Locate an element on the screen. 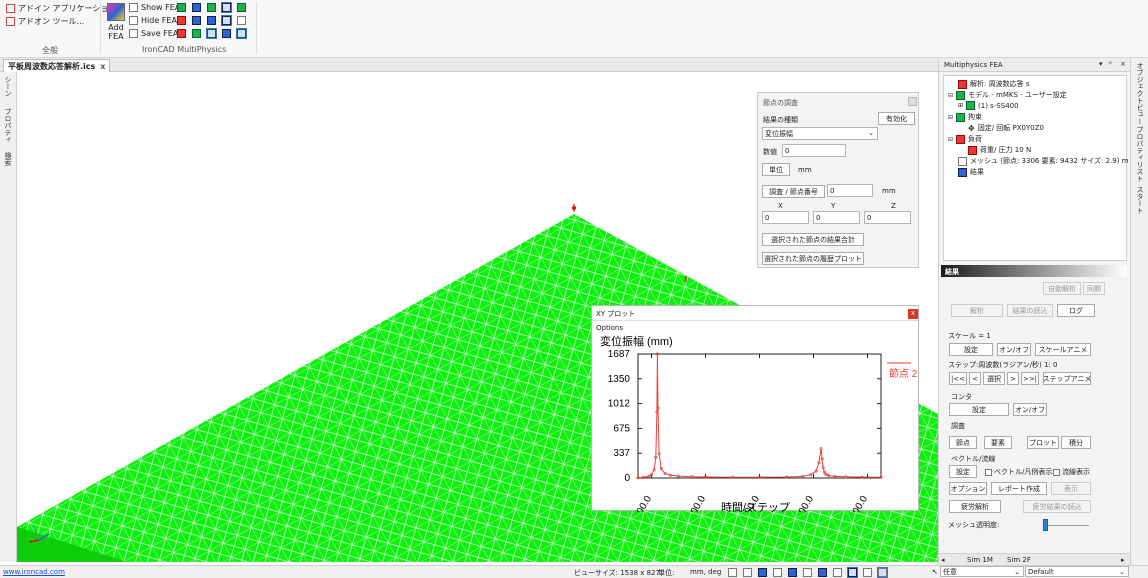 The image size is (1148, 578). z-field: 0 is located at coordinates (887, 217).